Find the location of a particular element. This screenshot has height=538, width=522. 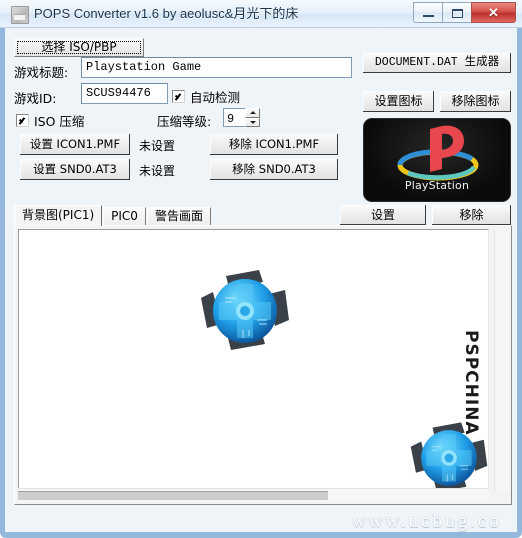

game-id-label: 游戏ID: is located at coordinates (35, 98).